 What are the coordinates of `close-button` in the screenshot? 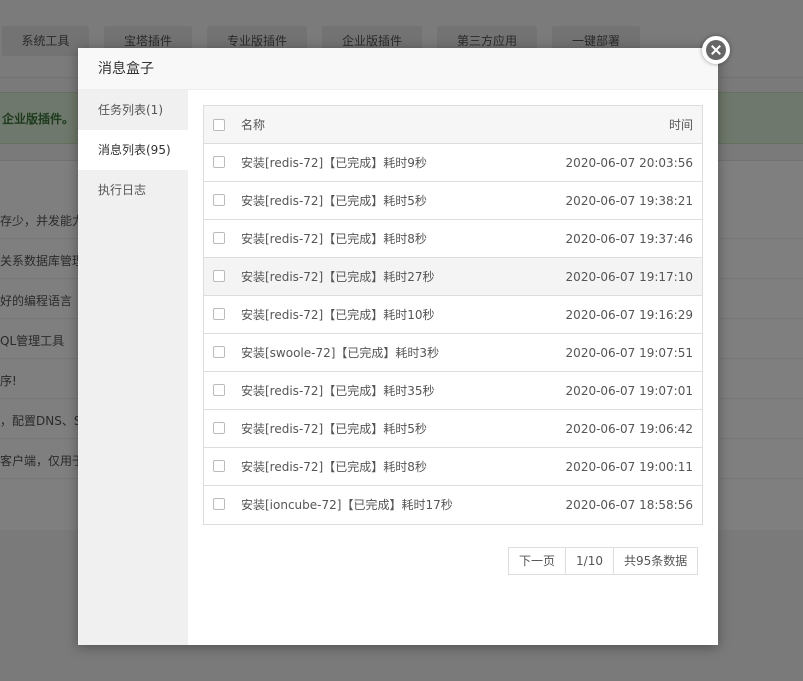 It's located at (716, 50).